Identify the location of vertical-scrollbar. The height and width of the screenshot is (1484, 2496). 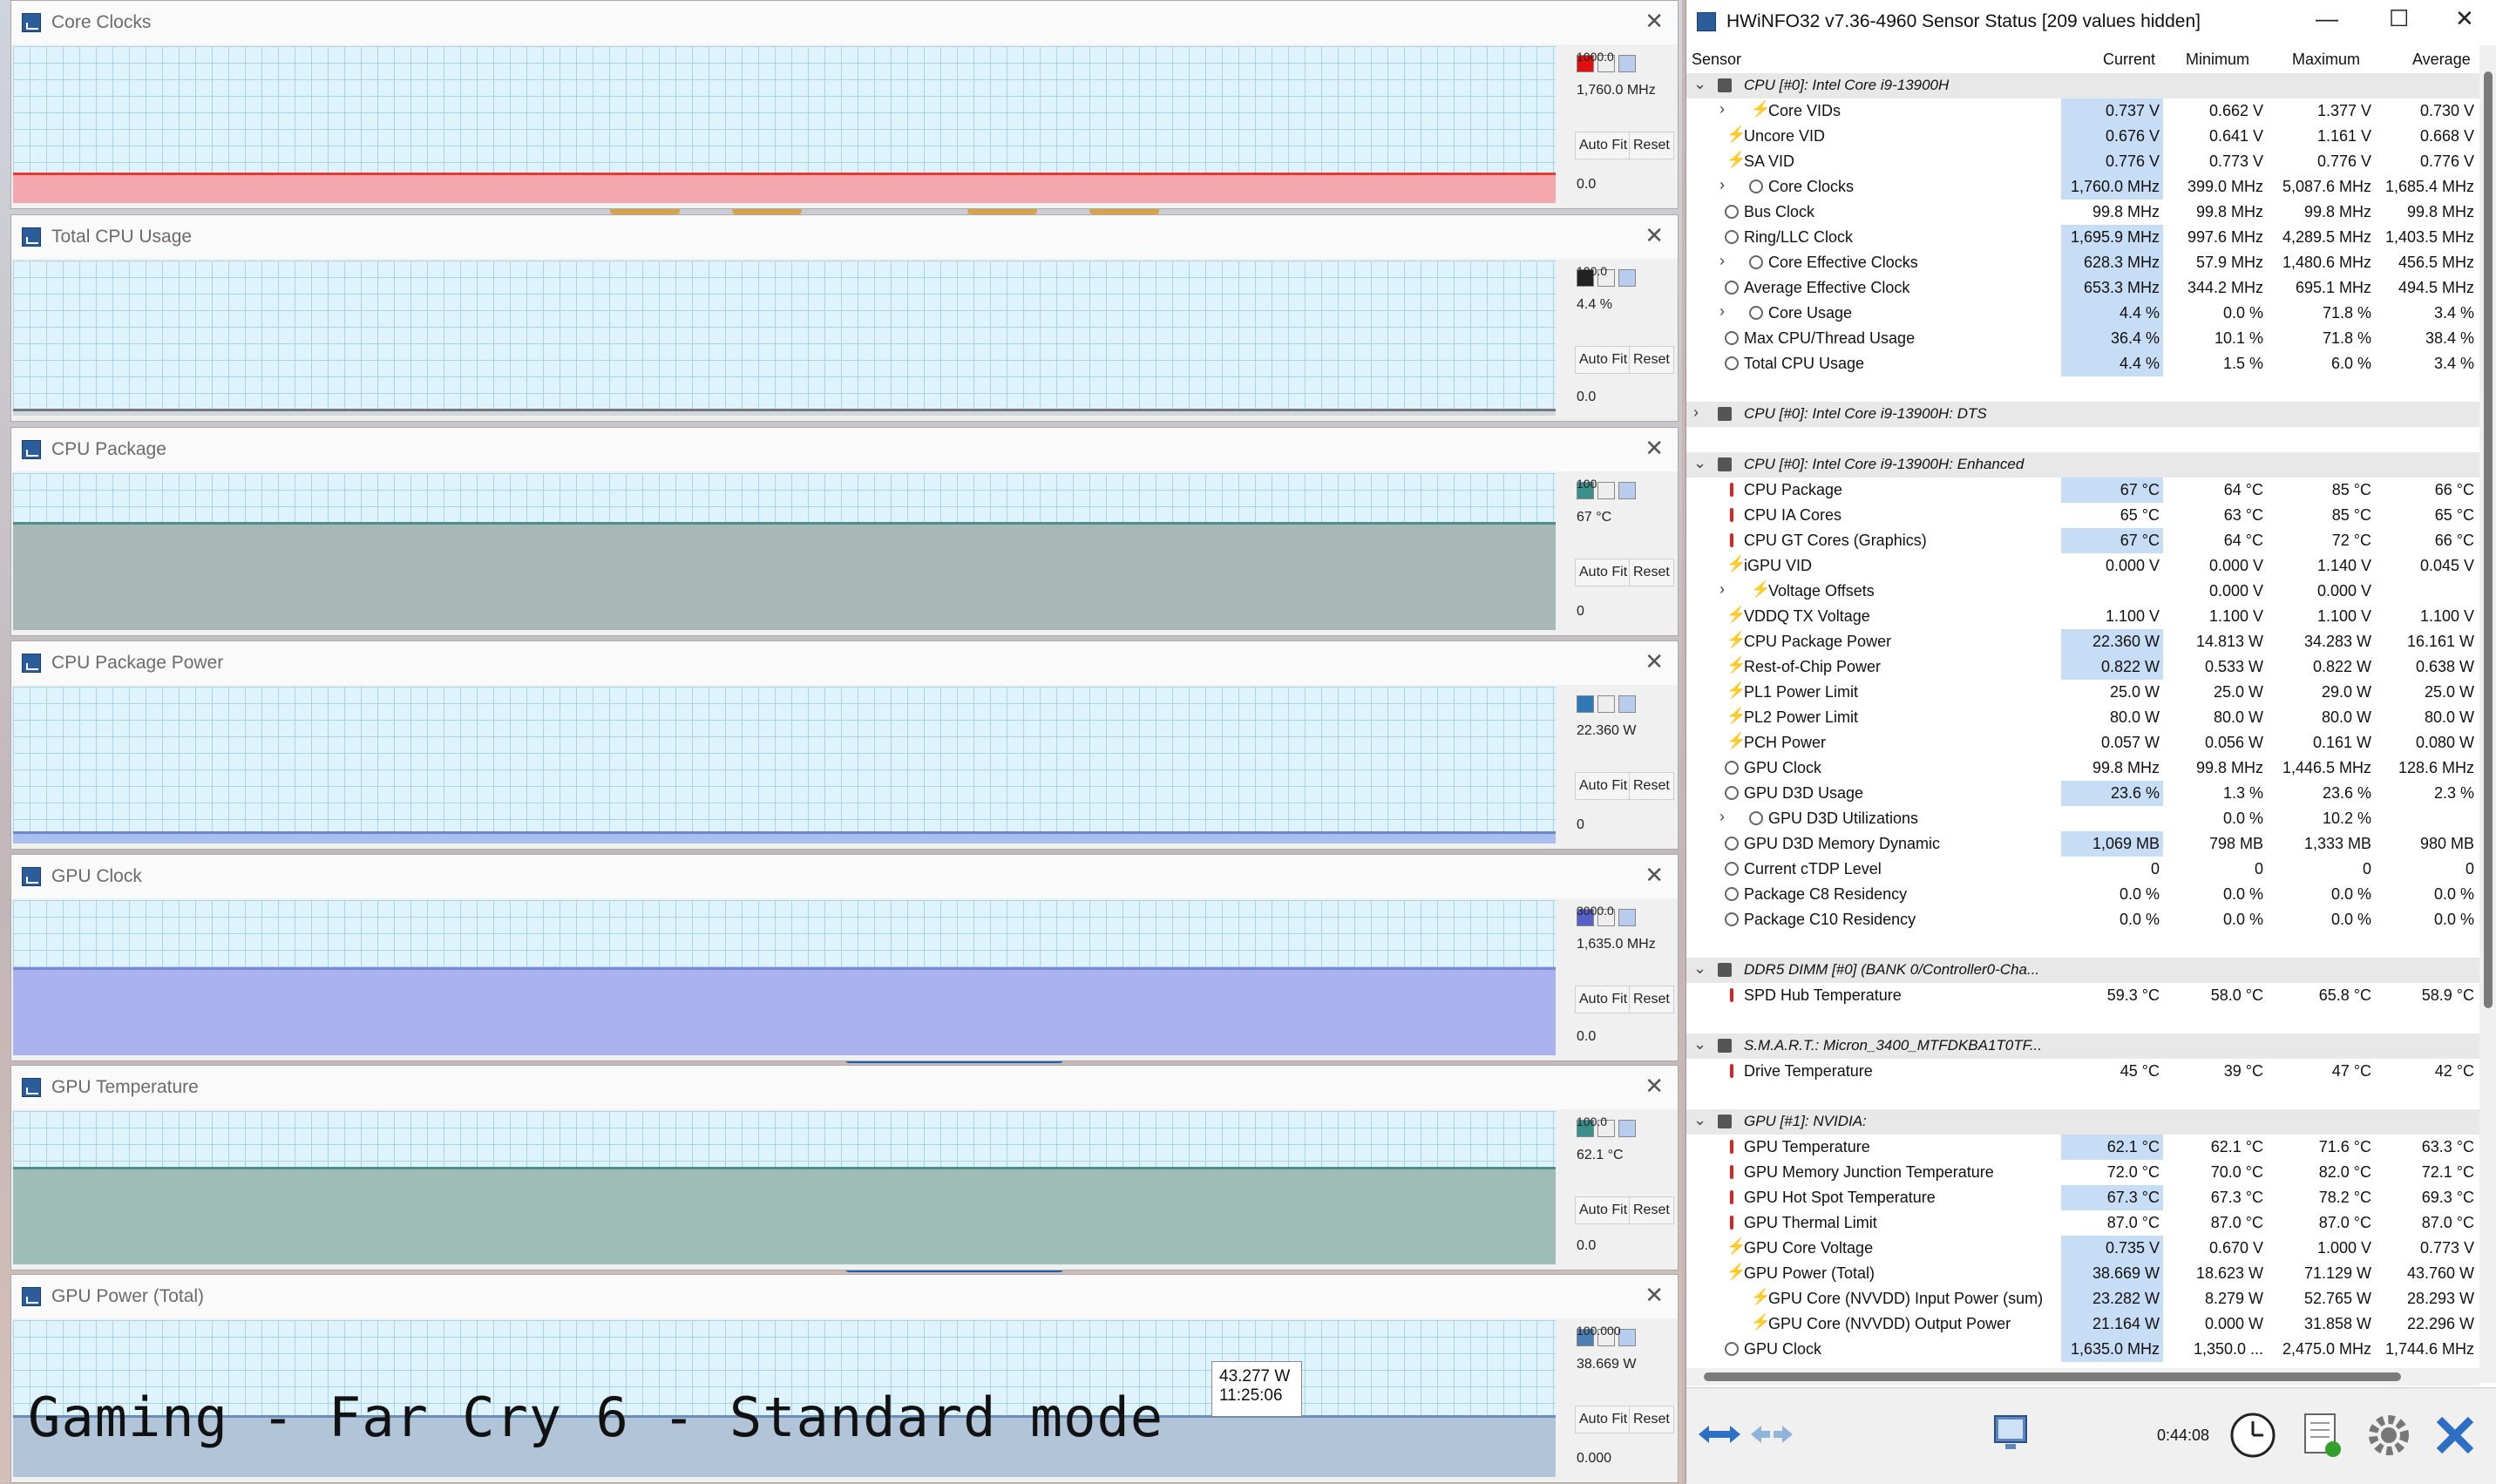
(2487, 714).